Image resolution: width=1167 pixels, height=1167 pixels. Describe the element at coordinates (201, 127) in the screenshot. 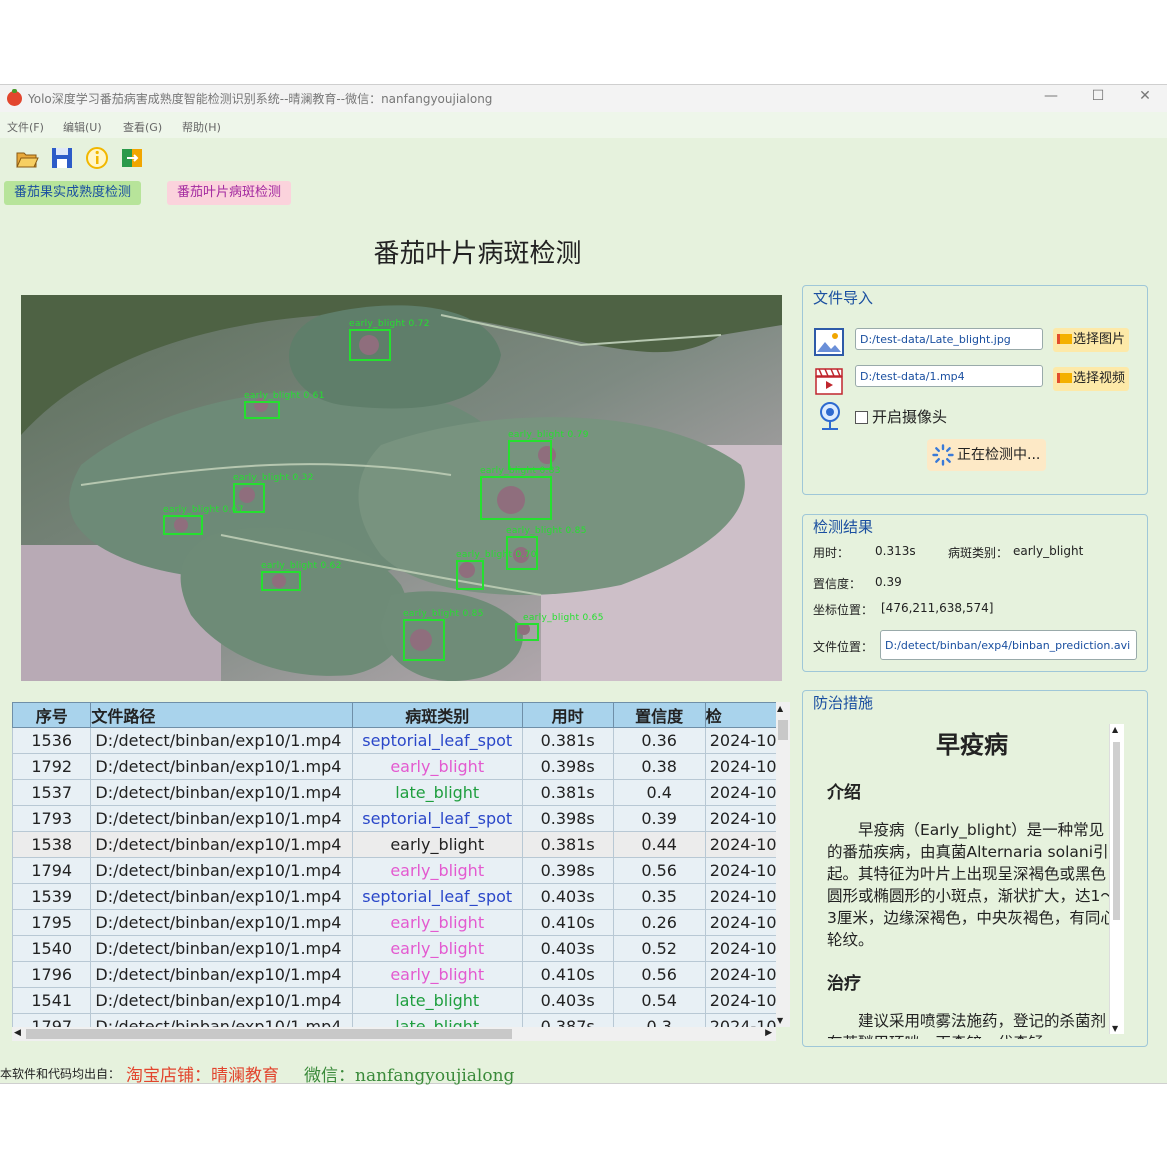

I see `menu-help: 帮助(H)` at that location.